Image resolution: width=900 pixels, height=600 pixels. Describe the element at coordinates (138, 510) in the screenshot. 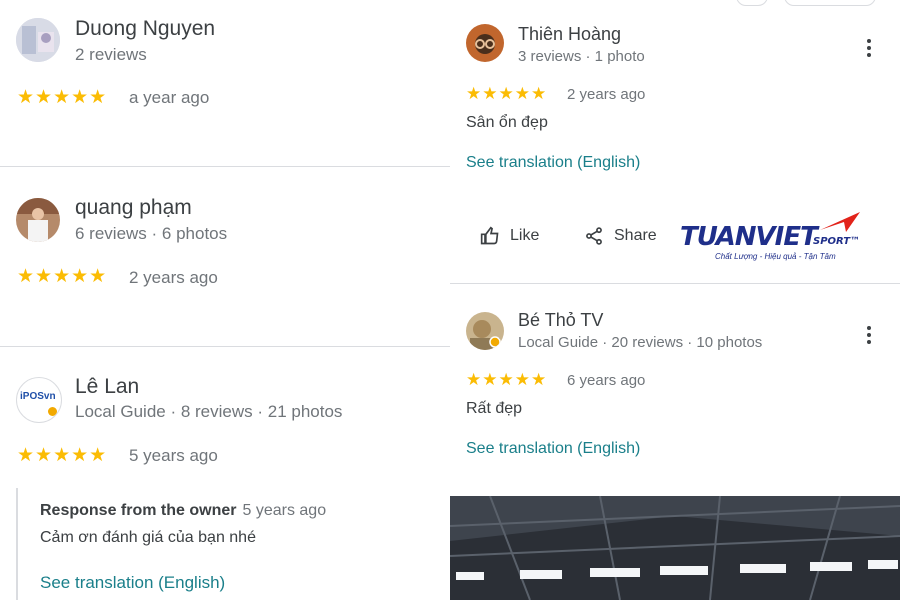

I see `owner-response-label: Response from the owner` at that location.